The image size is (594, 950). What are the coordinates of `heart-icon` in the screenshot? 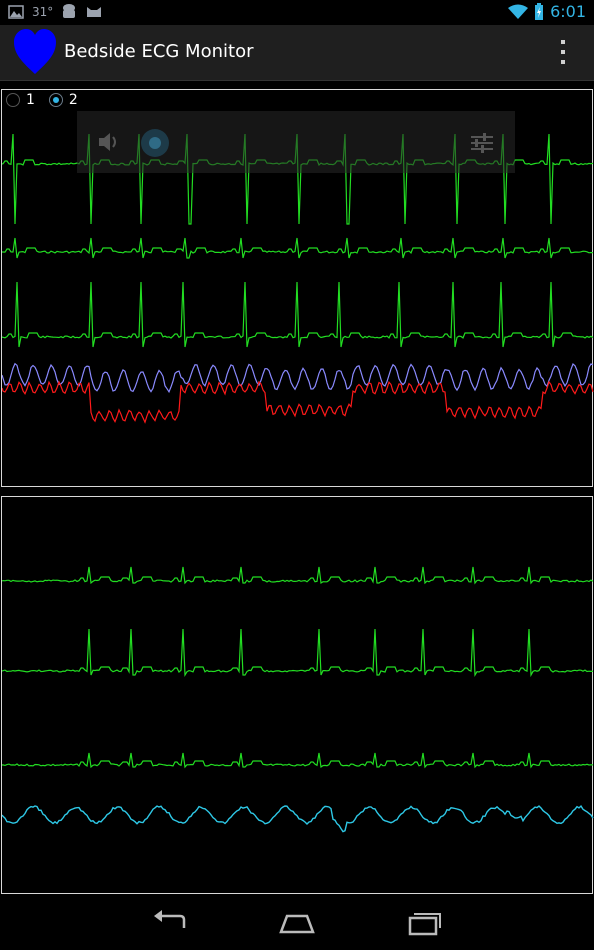 It's located at (35, 51).